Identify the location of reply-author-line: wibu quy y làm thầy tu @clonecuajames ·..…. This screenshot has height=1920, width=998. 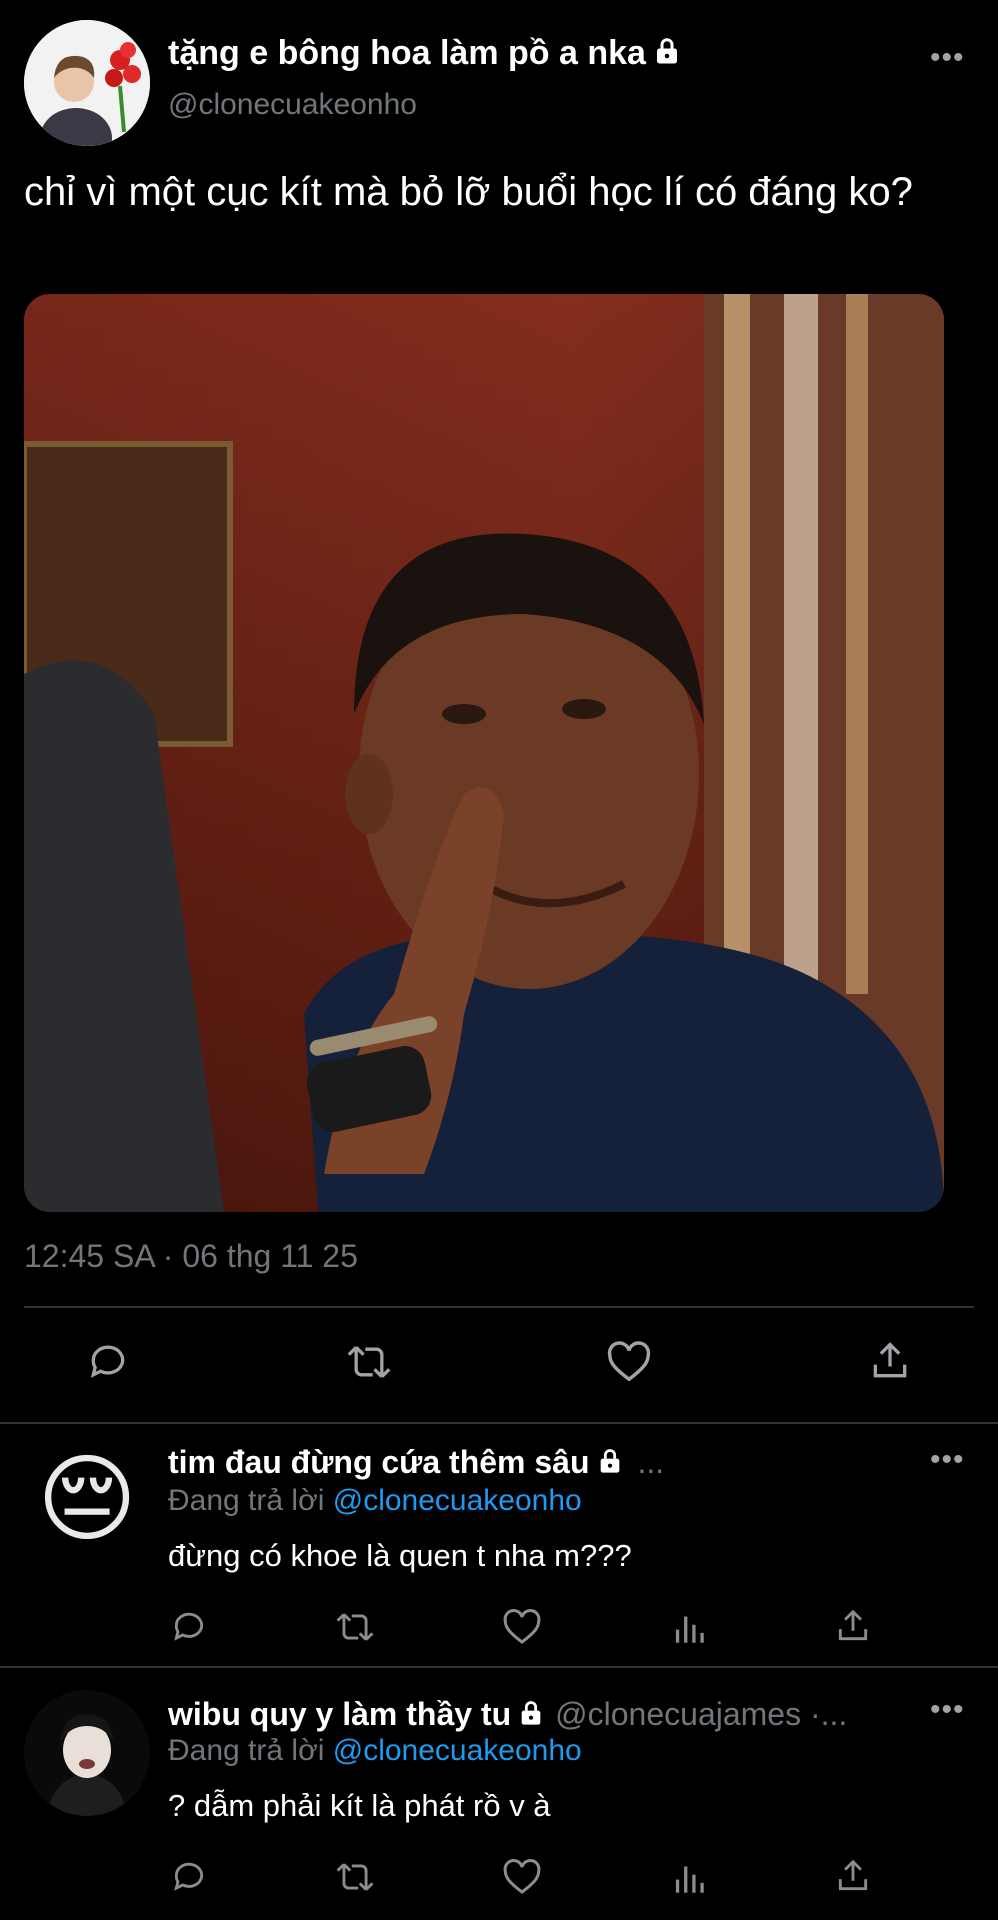
(507, 1715).